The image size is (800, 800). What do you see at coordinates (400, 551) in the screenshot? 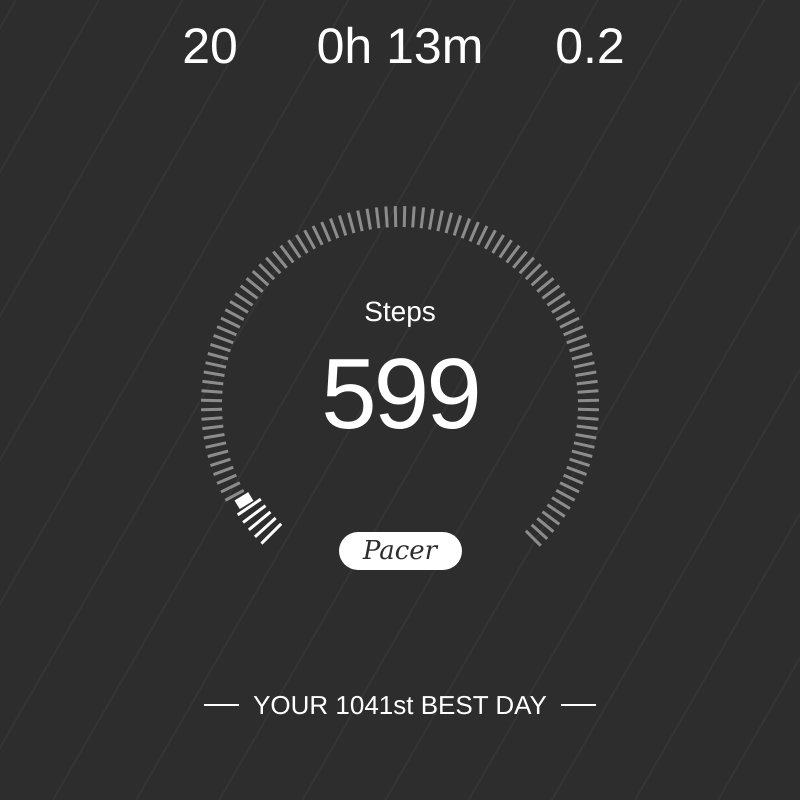
I see `pacer-logo: Pacer` at bounding box center [400, 551].